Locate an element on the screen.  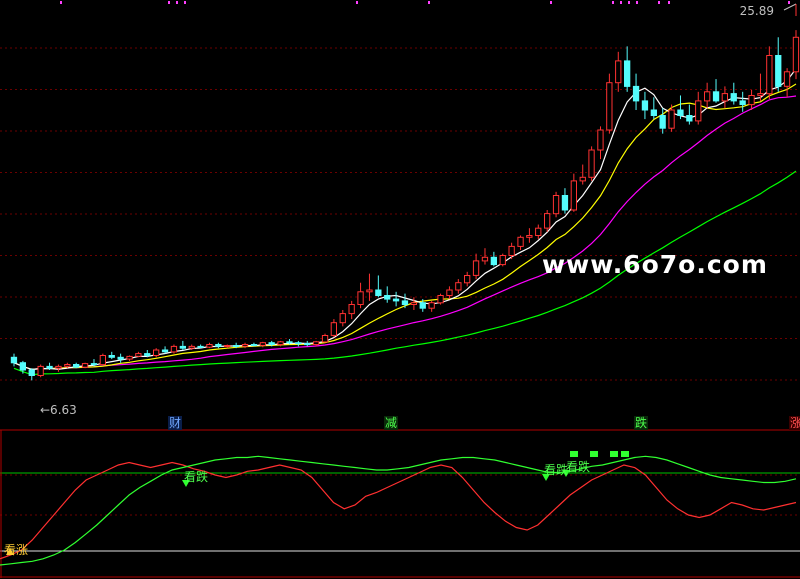
event-tag-rise: 涨 is located at coordinates (794, 423).